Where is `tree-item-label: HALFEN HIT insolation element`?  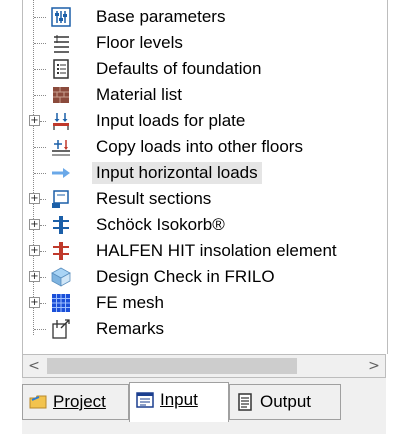
tree-item-label: HALFEN HIT insolation element is located at coordinates (216, 250).